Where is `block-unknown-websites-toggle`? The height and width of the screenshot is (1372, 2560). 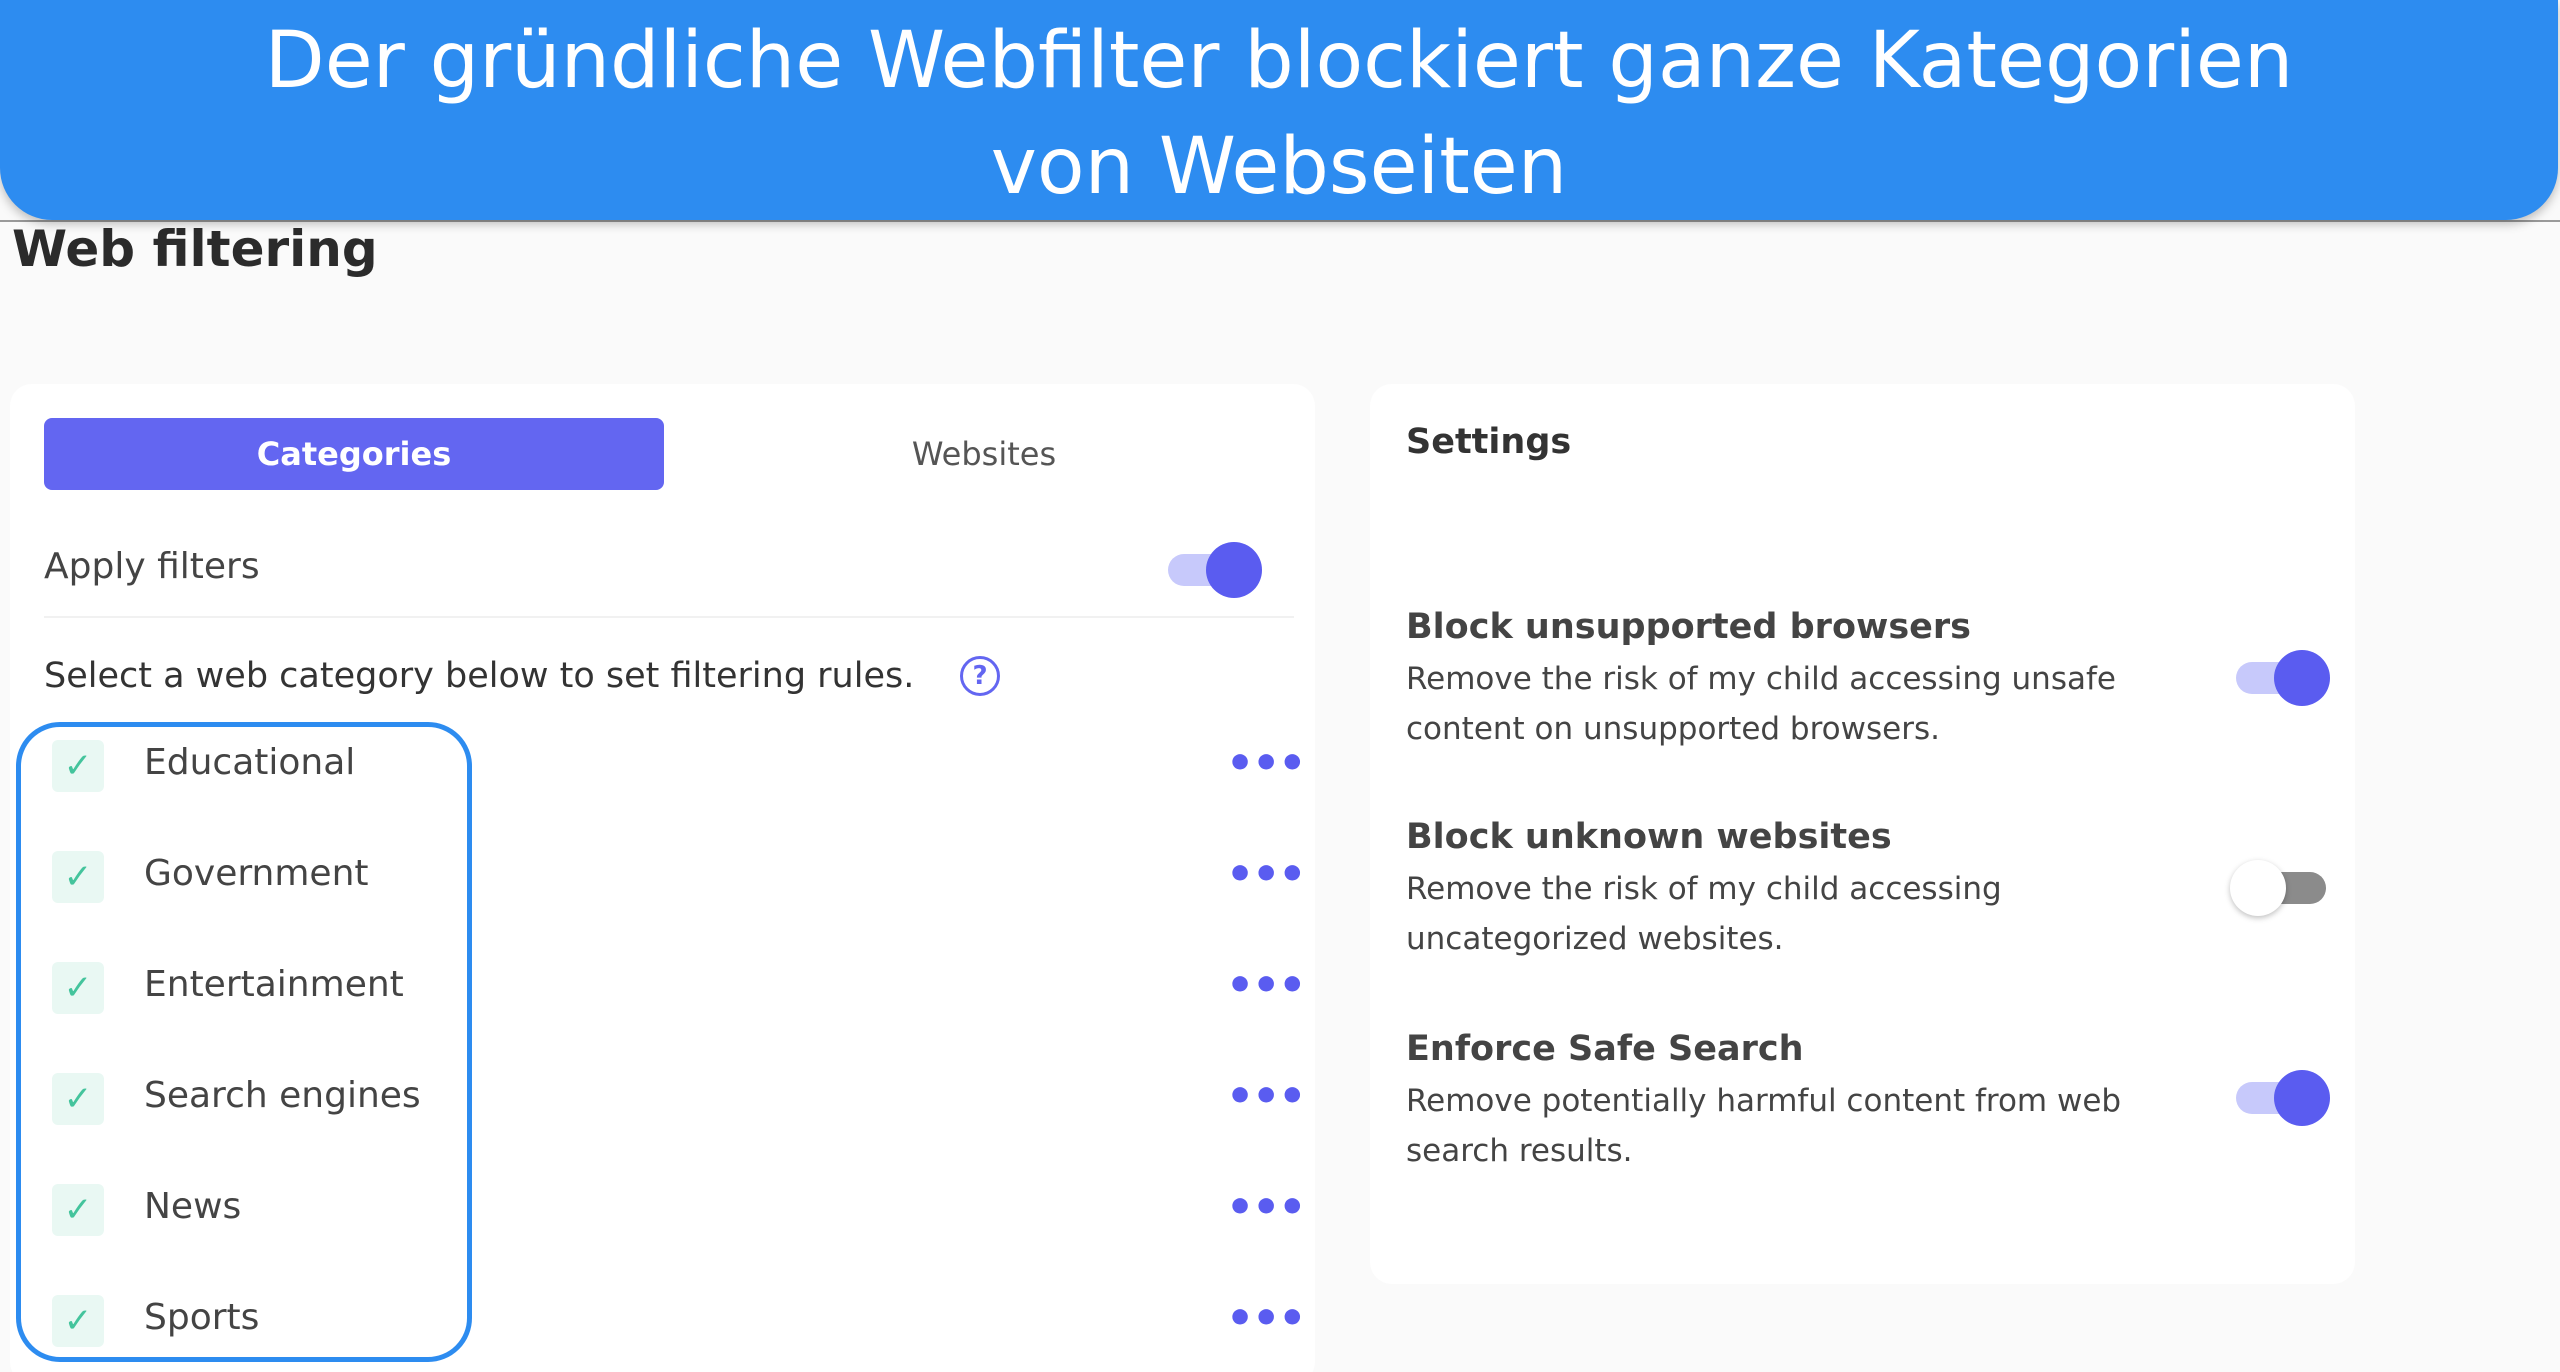 block-unknown-websites-toggle is located at coordinates (2278, 888).